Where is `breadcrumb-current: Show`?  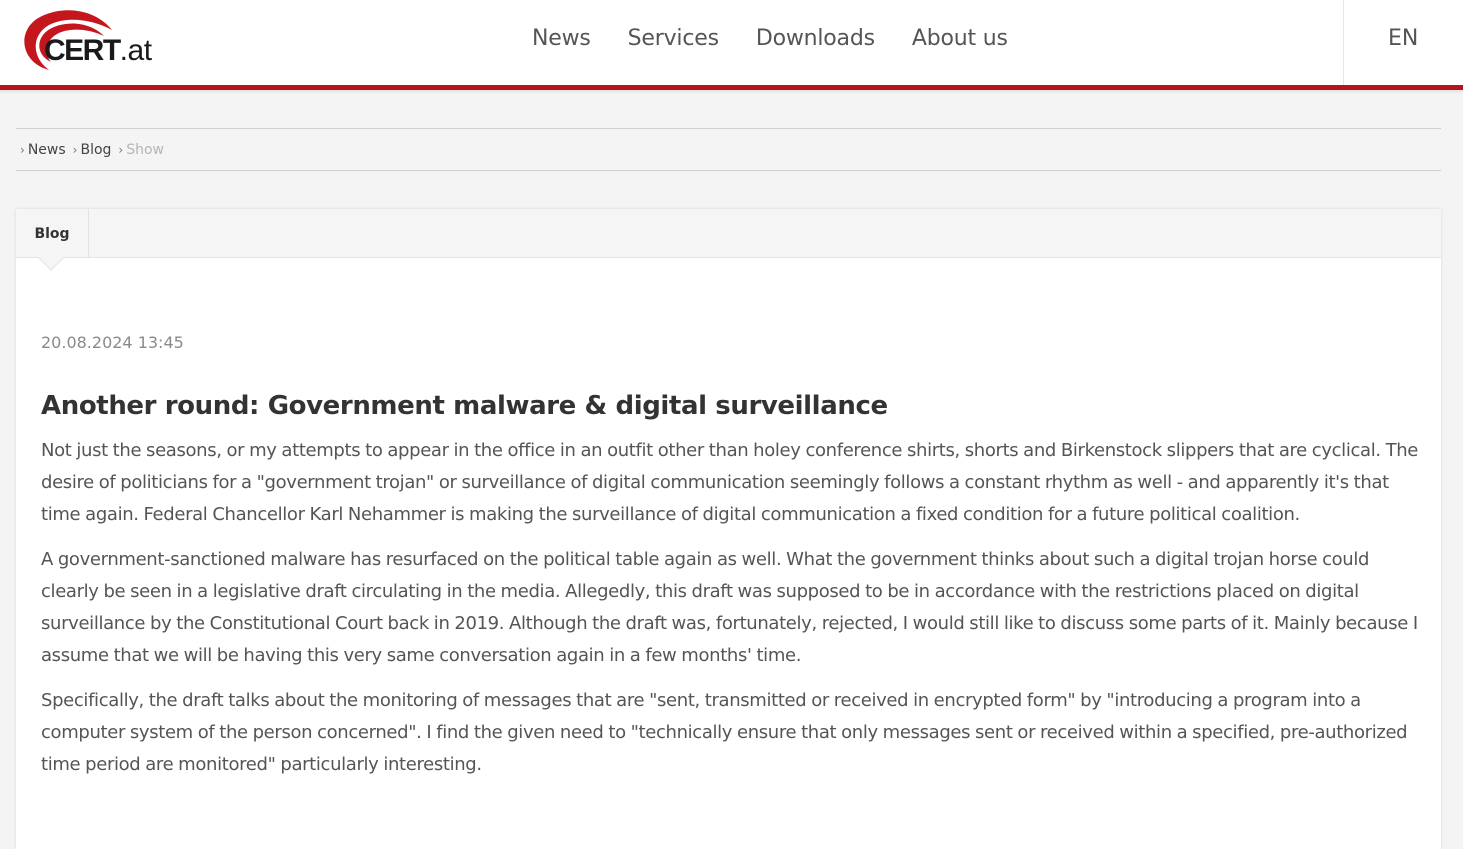
breadcrumb-current: Show is located at coordinates (145, 149).